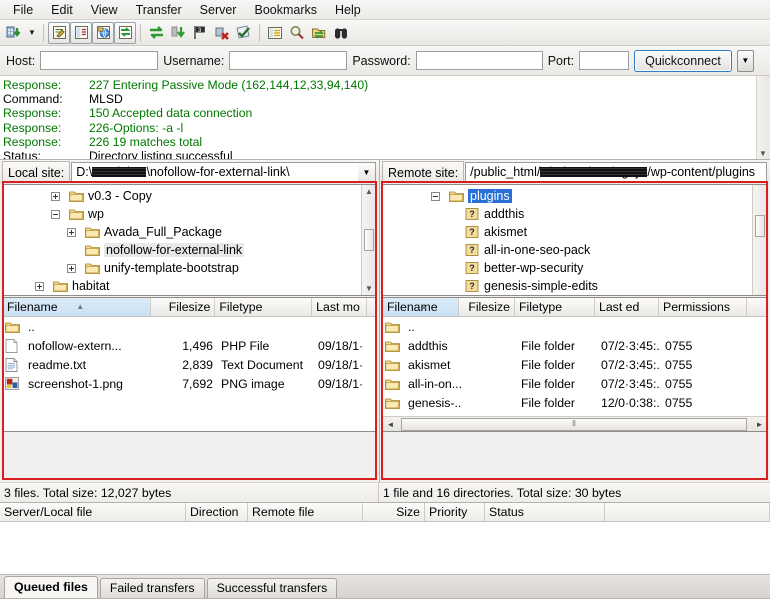 The width and height of the screenshot is (770, 611). I want to click on column-header-remotefile: Remote file, so click(305, 512).